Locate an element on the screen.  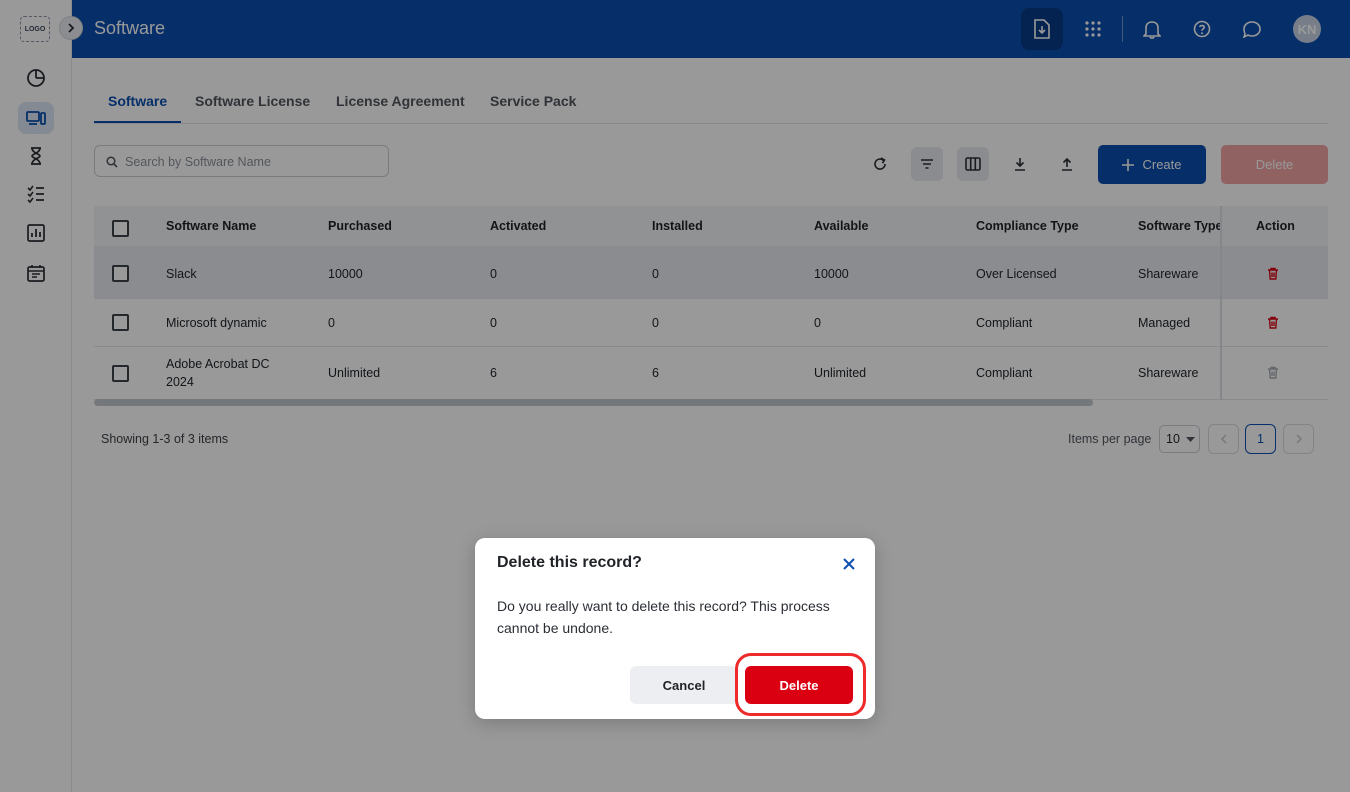
cancel-button: Cancel is located at coordinates (684, 685).